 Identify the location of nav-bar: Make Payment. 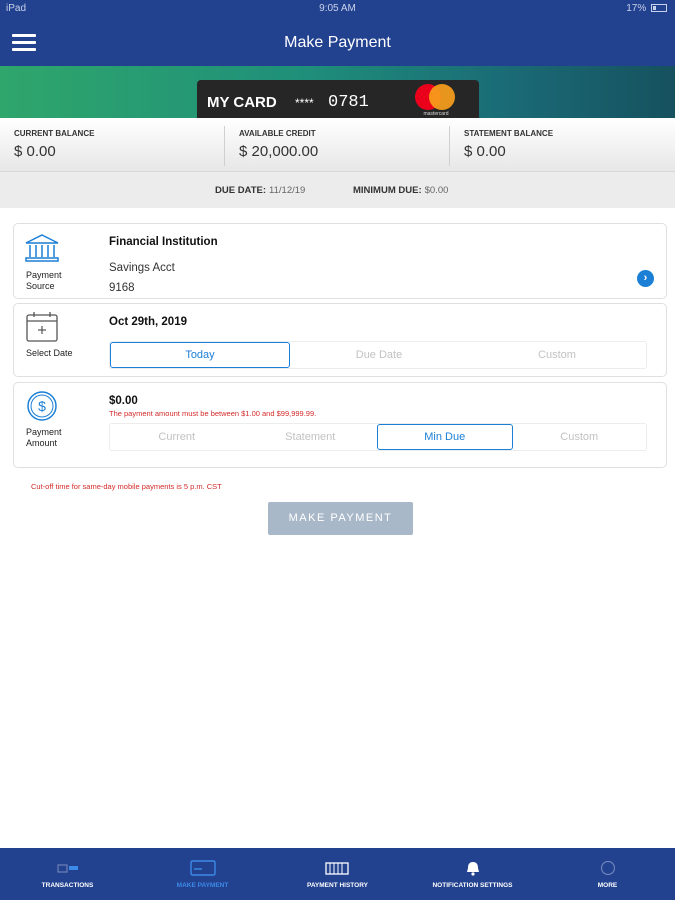
(337, 42).